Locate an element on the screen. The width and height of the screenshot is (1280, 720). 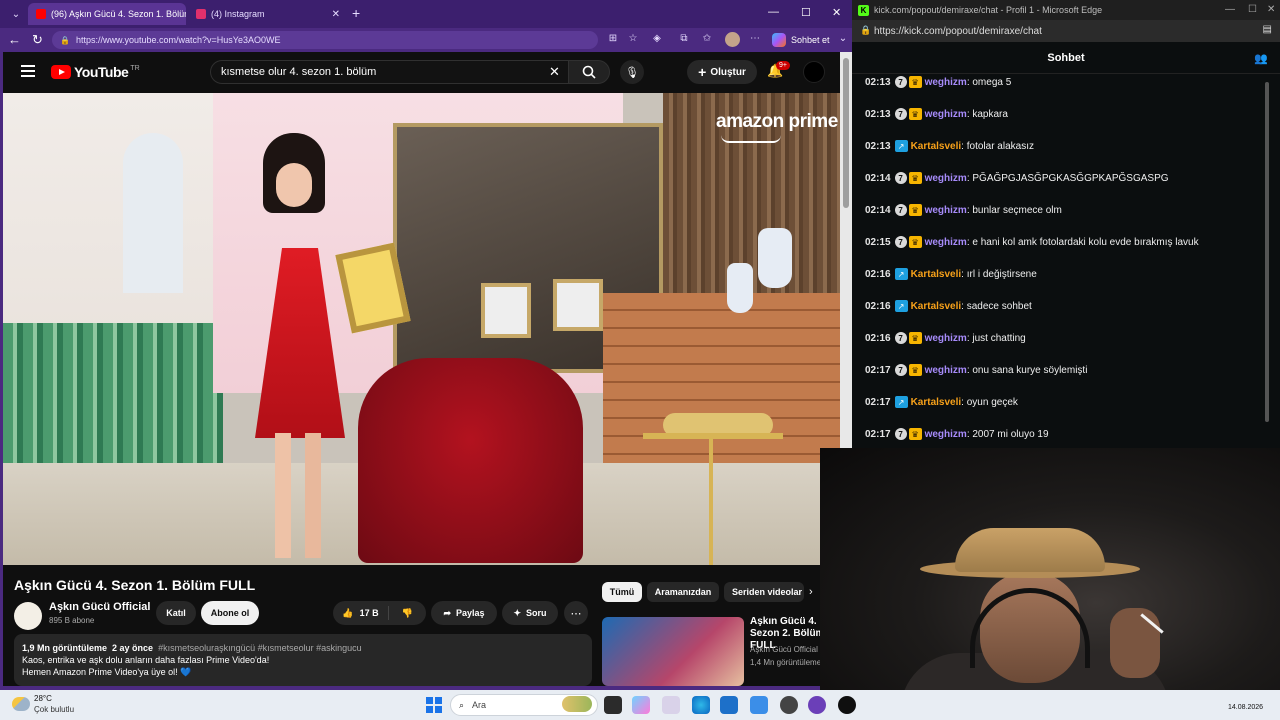
search-highlight-icon is located at coordinates (577, 704).